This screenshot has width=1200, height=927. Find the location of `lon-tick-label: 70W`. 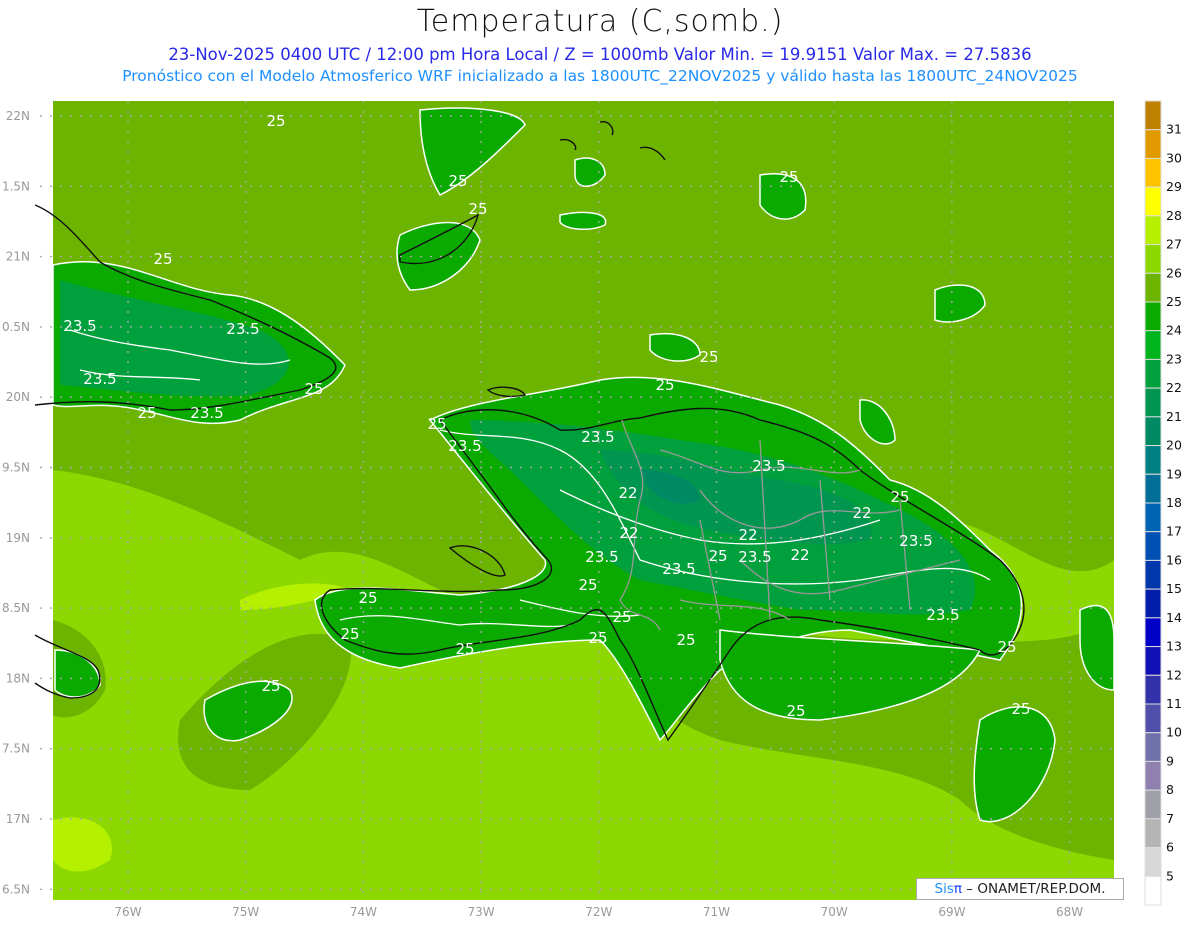

lon-tick-label: 70W is located at coordinates (834, 912).